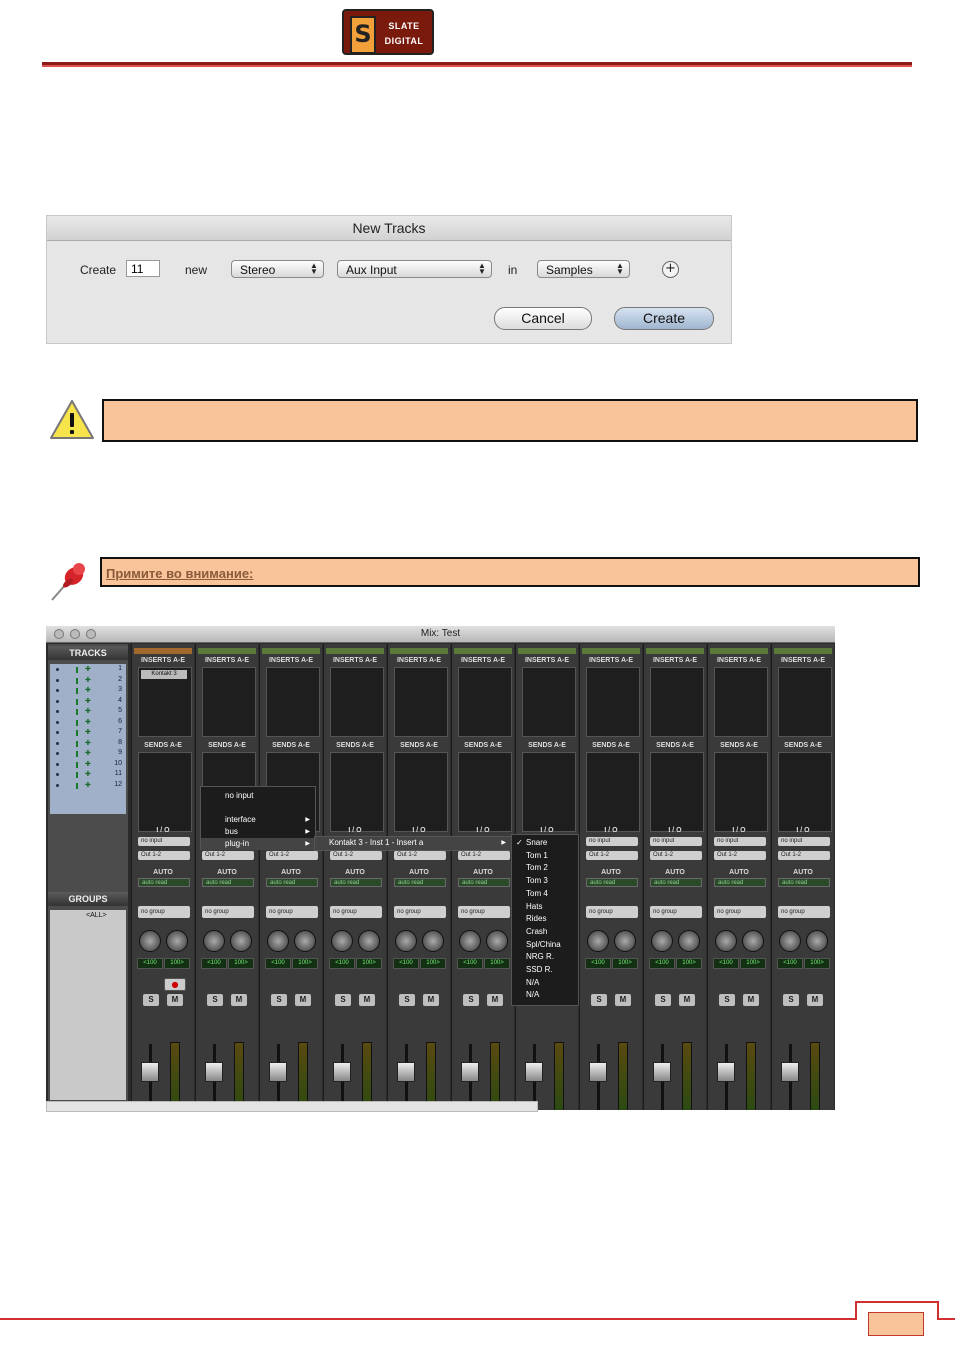 This screenshot has width=955, height=1350. What do you see at coordinates (664, 318) in the screenshot?
I see `create-button: Create` at bounding box center [664, 318].